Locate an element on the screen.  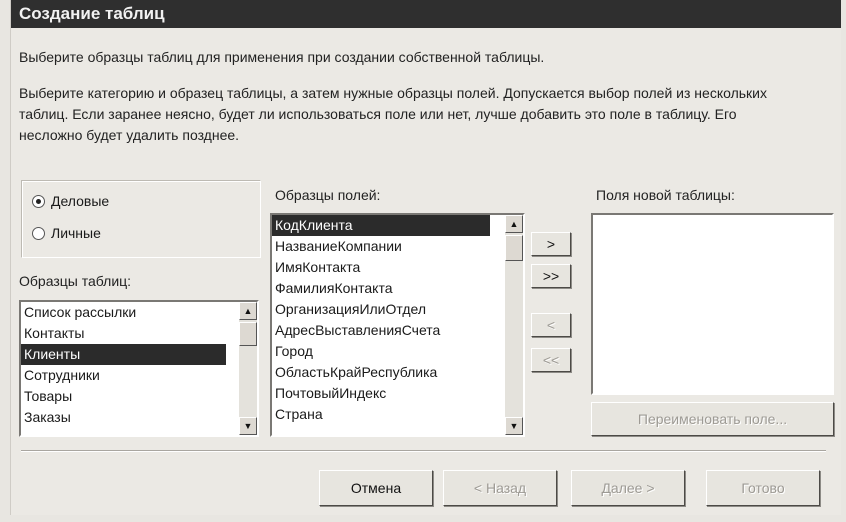
radio-personal: Личные is located at coordinates (66, 233).